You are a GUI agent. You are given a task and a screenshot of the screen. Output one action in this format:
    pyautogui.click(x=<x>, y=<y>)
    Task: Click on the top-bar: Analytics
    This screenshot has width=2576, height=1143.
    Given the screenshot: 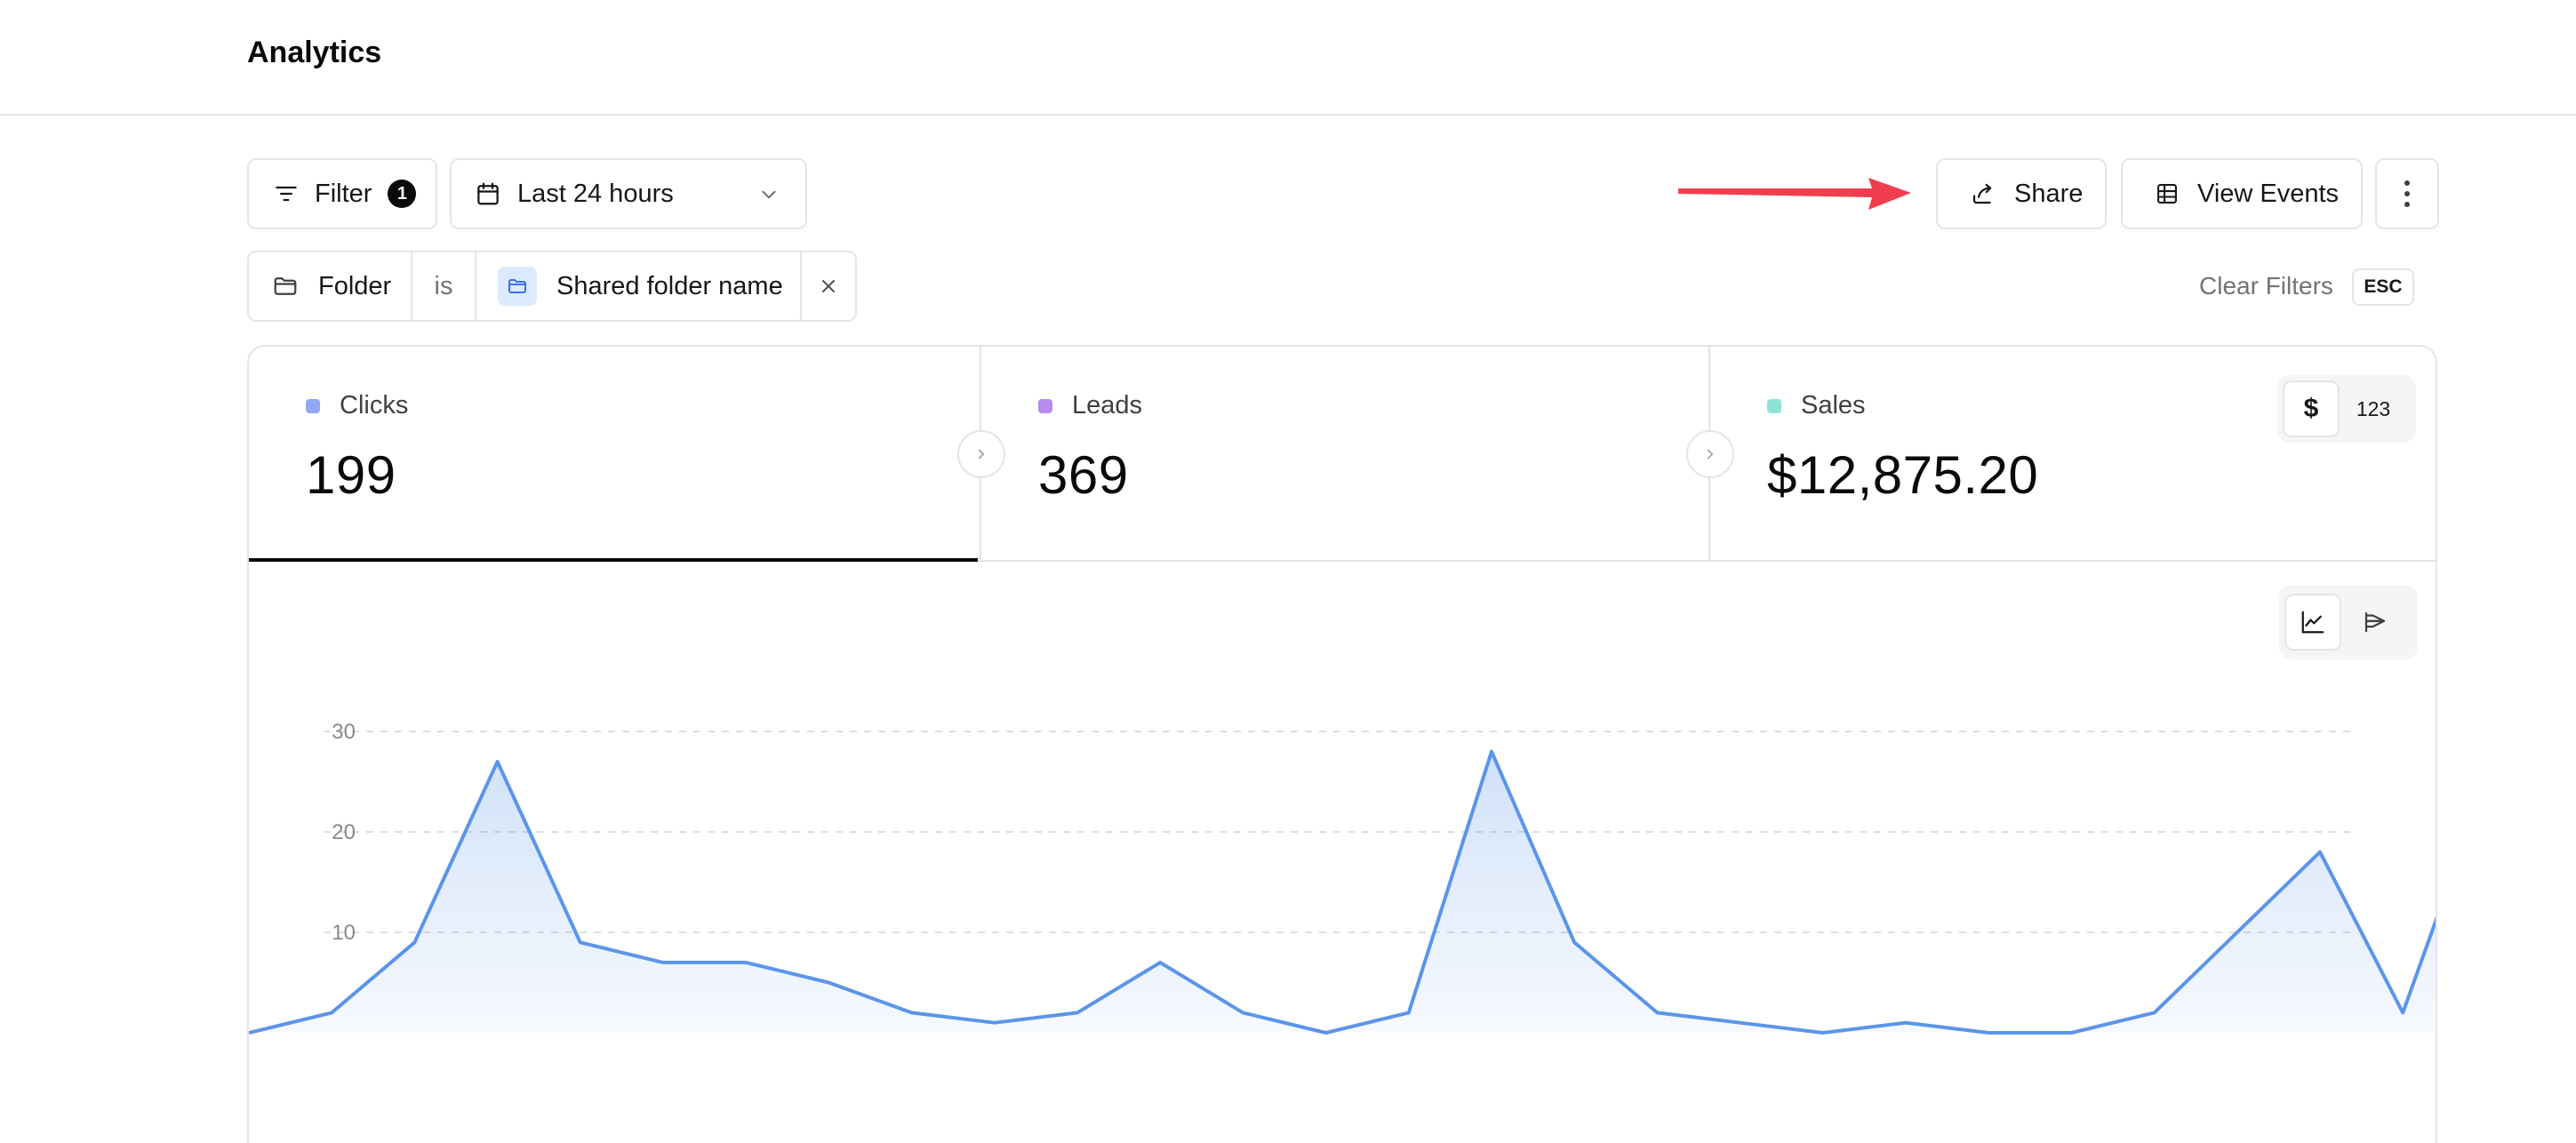 What is the action you would take?
    pyautogui.click(x=1288, y=58)
    